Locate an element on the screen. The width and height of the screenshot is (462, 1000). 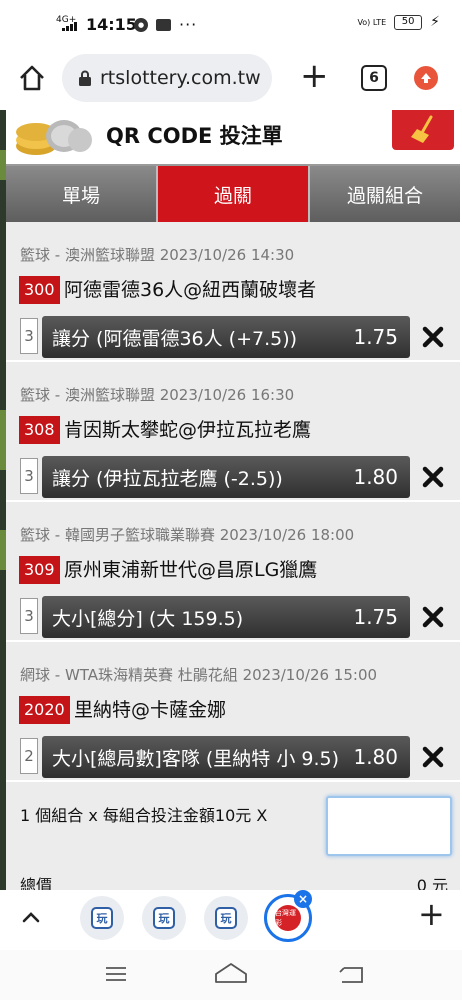
bet-selection: 讓分 (阿德雷德36人 (+7.5)) 1.75 is located at coordinates (226, 337).